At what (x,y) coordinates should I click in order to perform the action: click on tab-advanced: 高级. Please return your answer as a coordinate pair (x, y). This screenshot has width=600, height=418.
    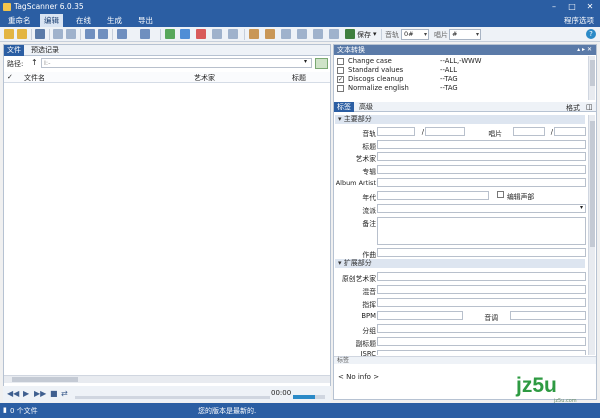
    Looking at the image, I should click on (366, 107).